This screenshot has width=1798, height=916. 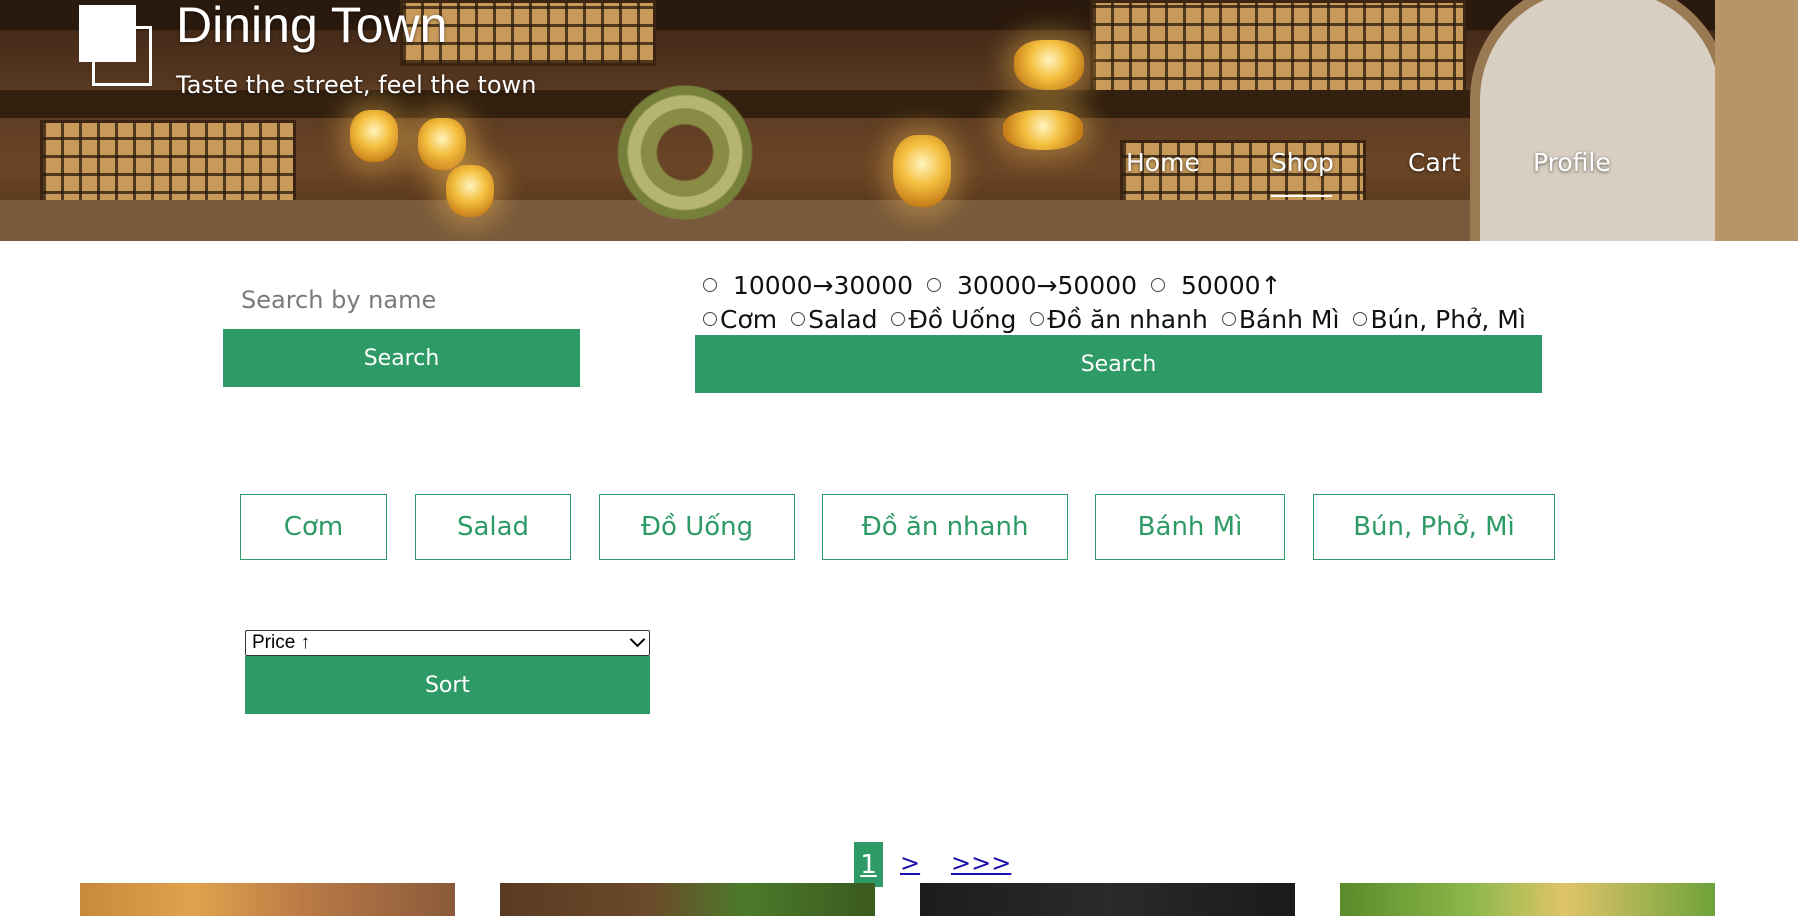 I want to click on price-option: 10000→30000, so click(x=808, y=285).